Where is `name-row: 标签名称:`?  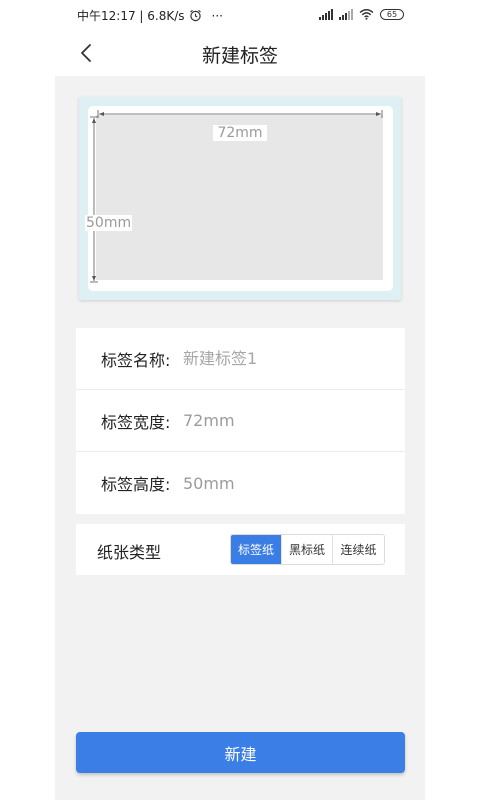
name-row: 标签名称: is located at coordinates (240, 359).